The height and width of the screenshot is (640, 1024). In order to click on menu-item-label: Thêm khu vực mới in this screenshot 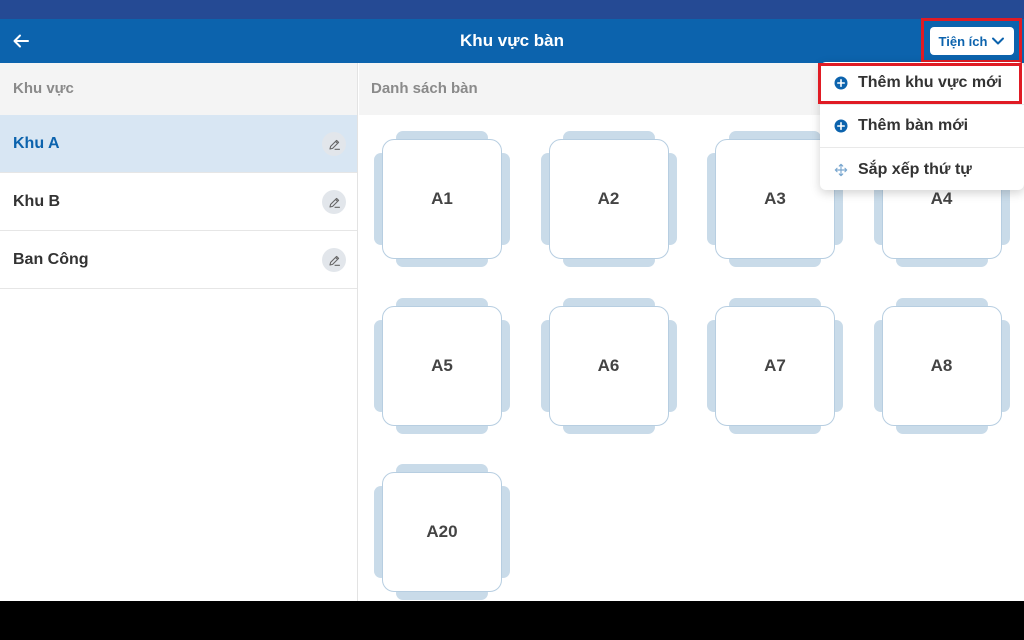, I will do `click(930, 82)`.